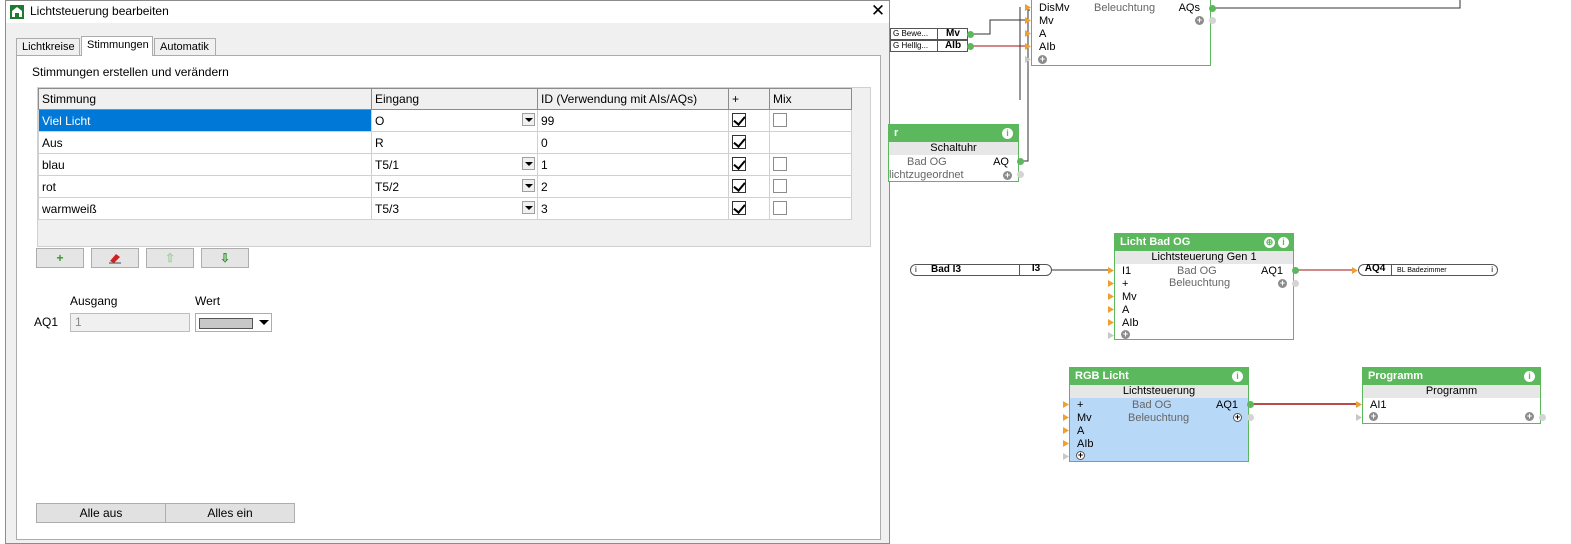 This screenshot has height=544, width=1571. I want to click on pin-dismv: DisMv, so click(1054, 8).